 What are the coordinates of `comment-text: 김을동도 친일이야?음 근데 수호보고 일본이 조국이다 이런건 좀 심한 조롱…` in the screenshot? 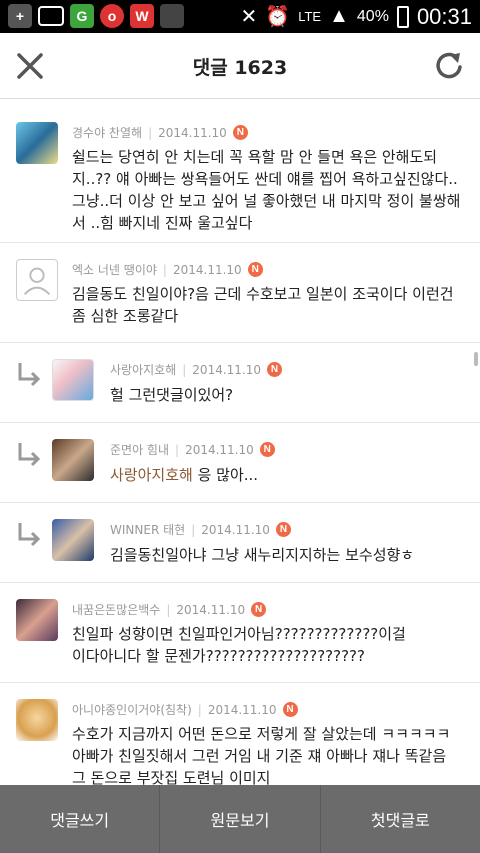 It's located at (263, 305).